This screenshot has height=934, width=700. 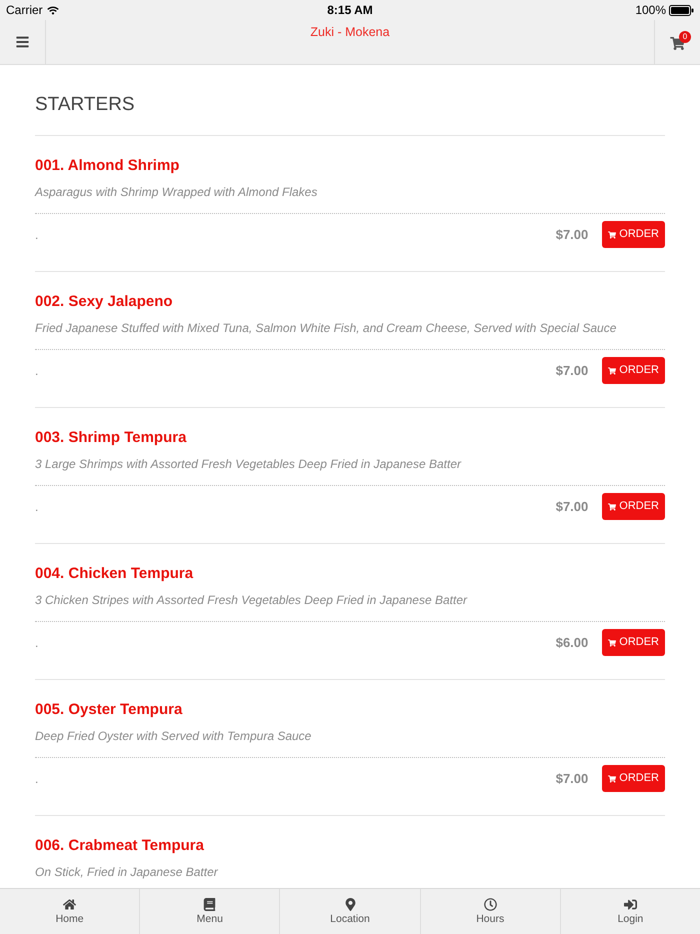 I want to click on item-price: $6.00, so click(x=572, y=643).